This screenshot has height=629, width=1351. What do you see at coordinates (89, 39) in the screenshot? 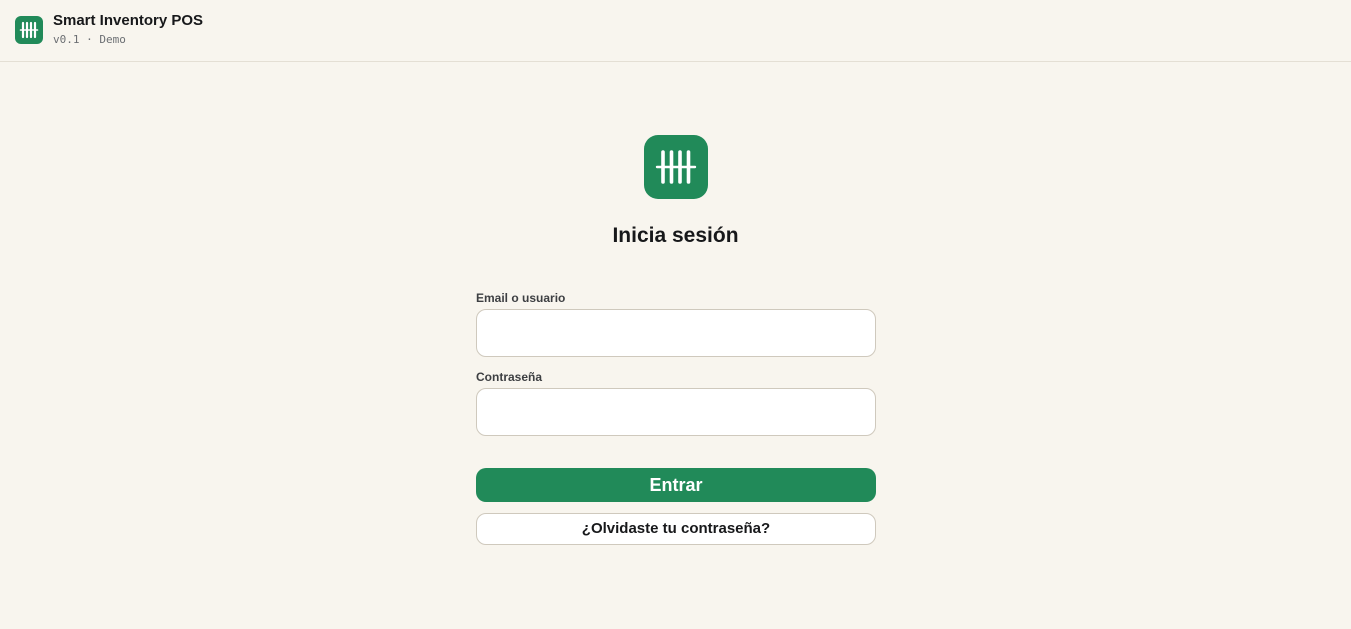
I see `app-version: v0.1 · Demo` at bounding box center [89, 39].